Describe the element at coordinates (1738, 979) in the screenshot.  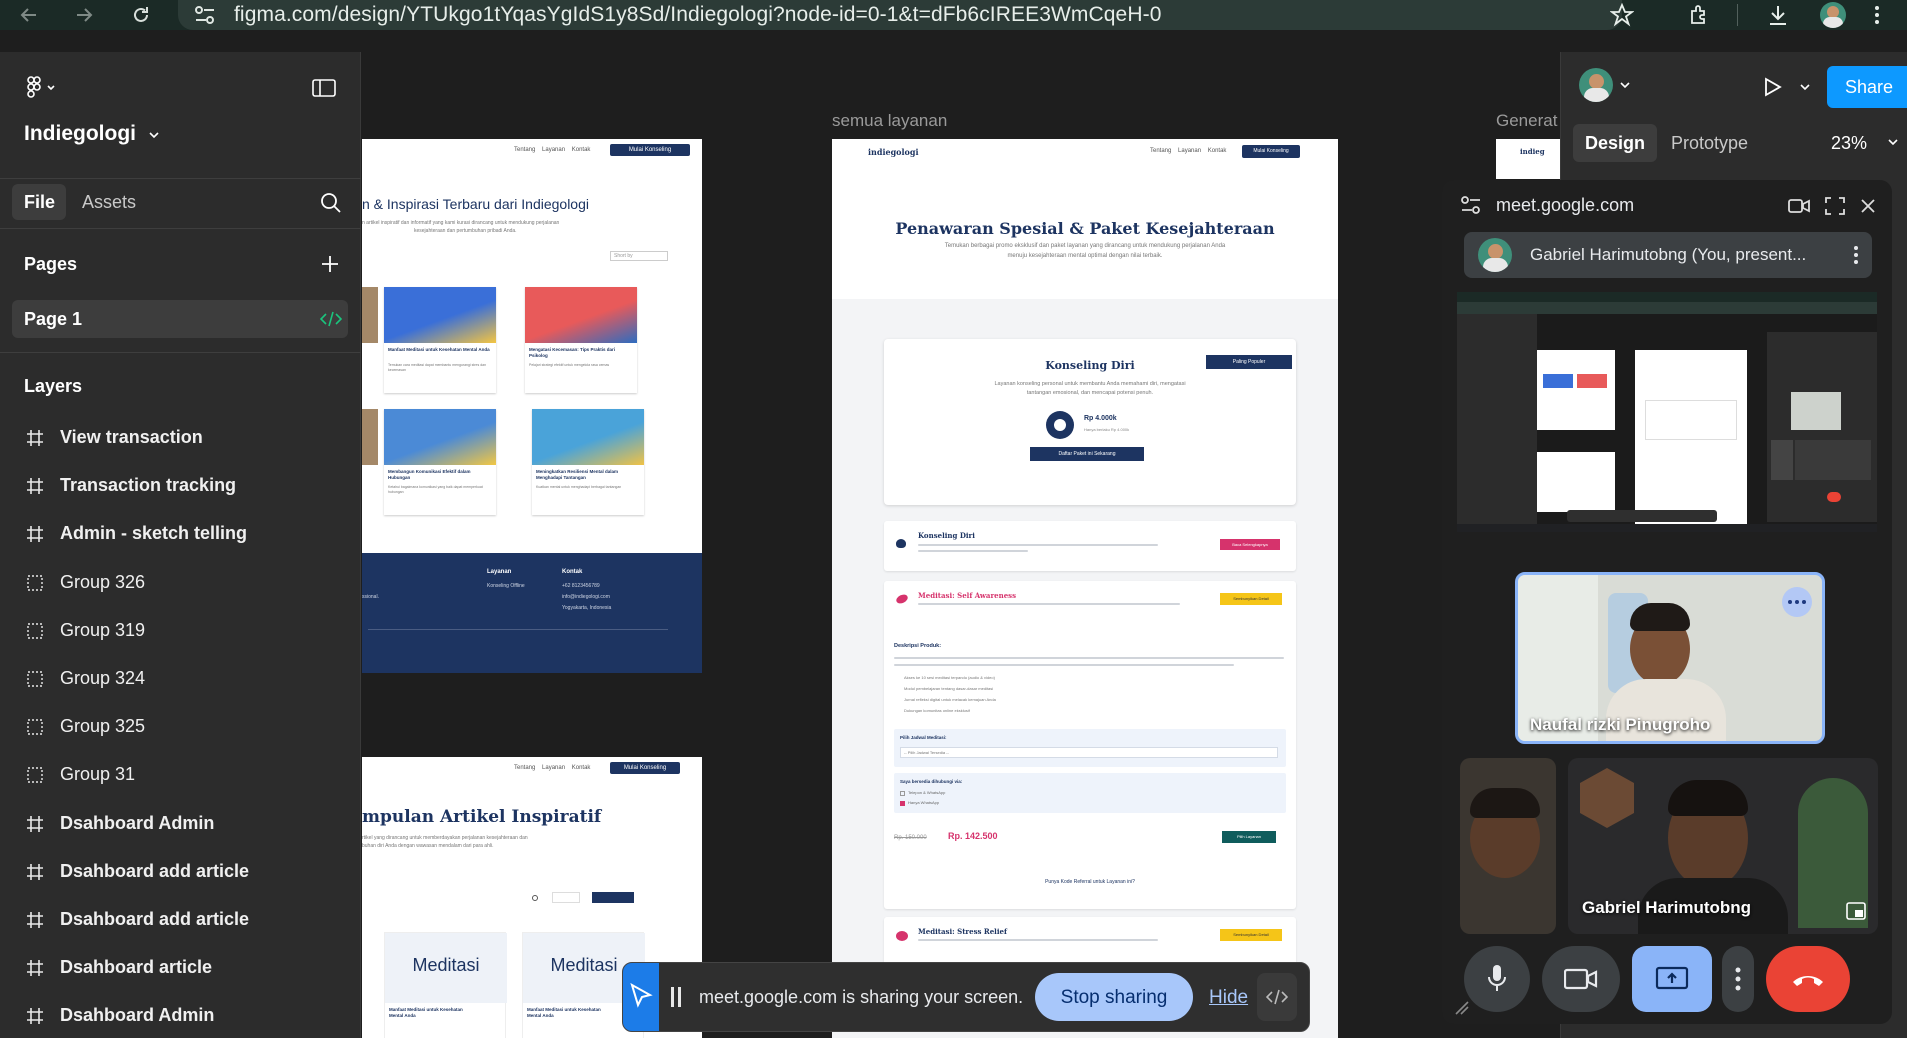
I see `more-options-button` at that location.